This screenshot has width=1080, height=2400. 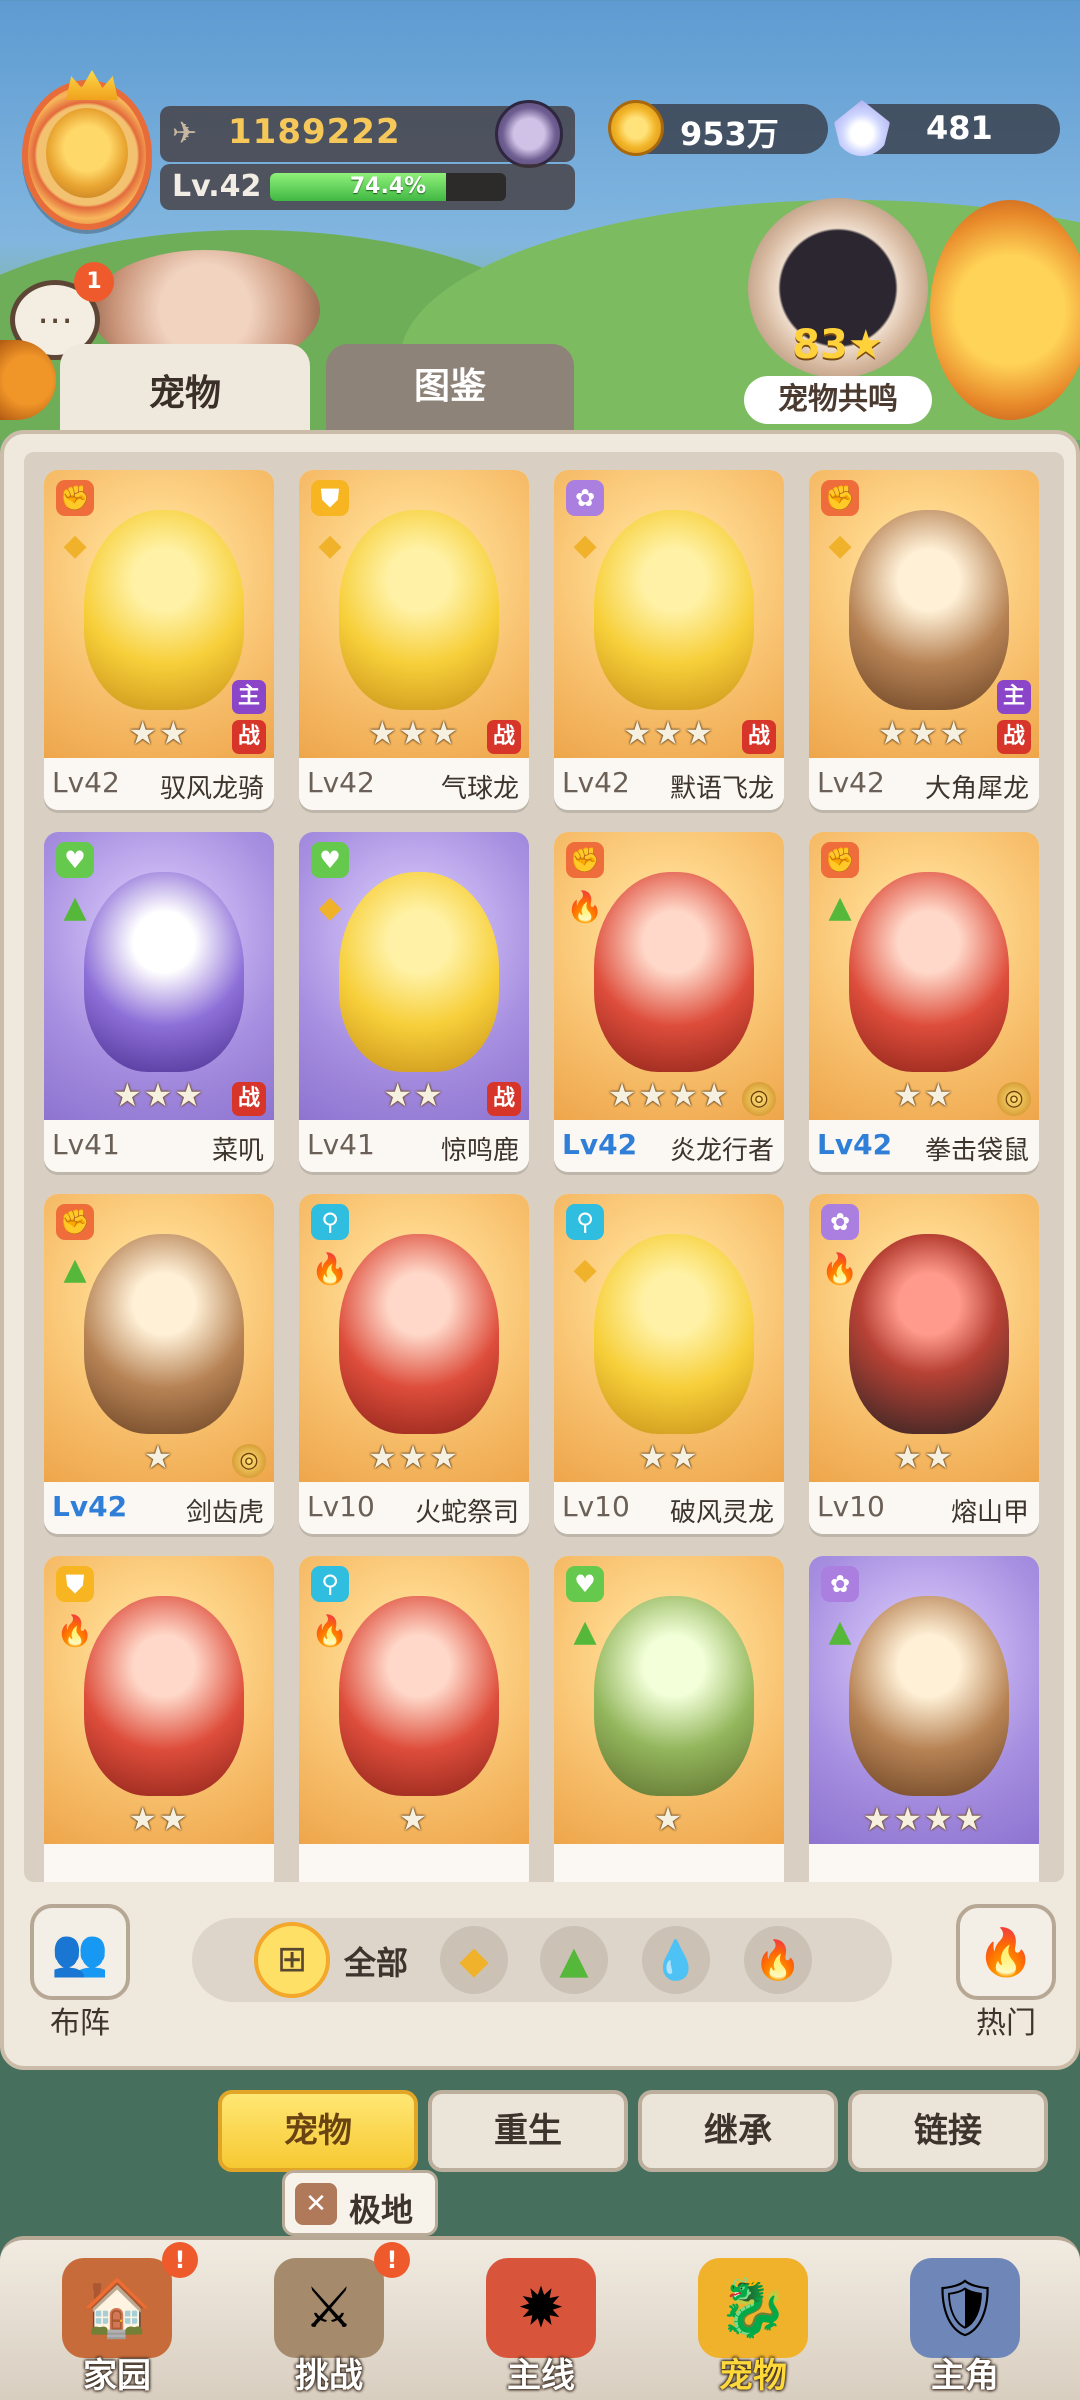 I want to click on grass-icon: ▲, so click(x=75, y=907).